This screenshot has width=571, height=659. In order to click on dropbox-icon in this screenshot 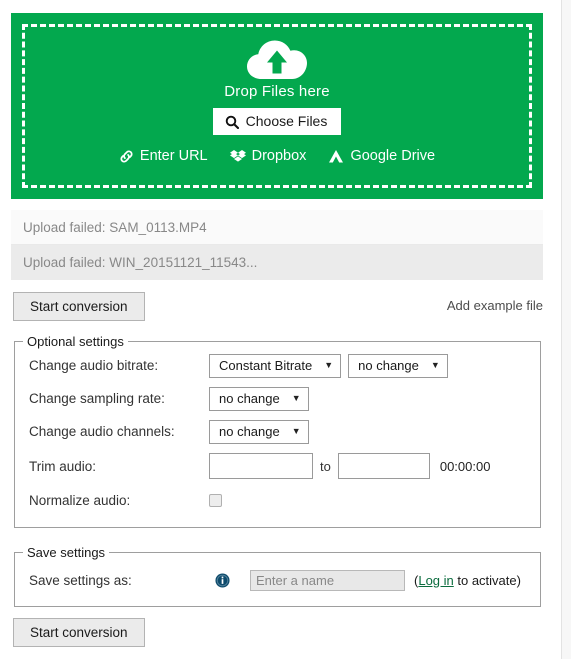, I will do `click(237, 155)`.